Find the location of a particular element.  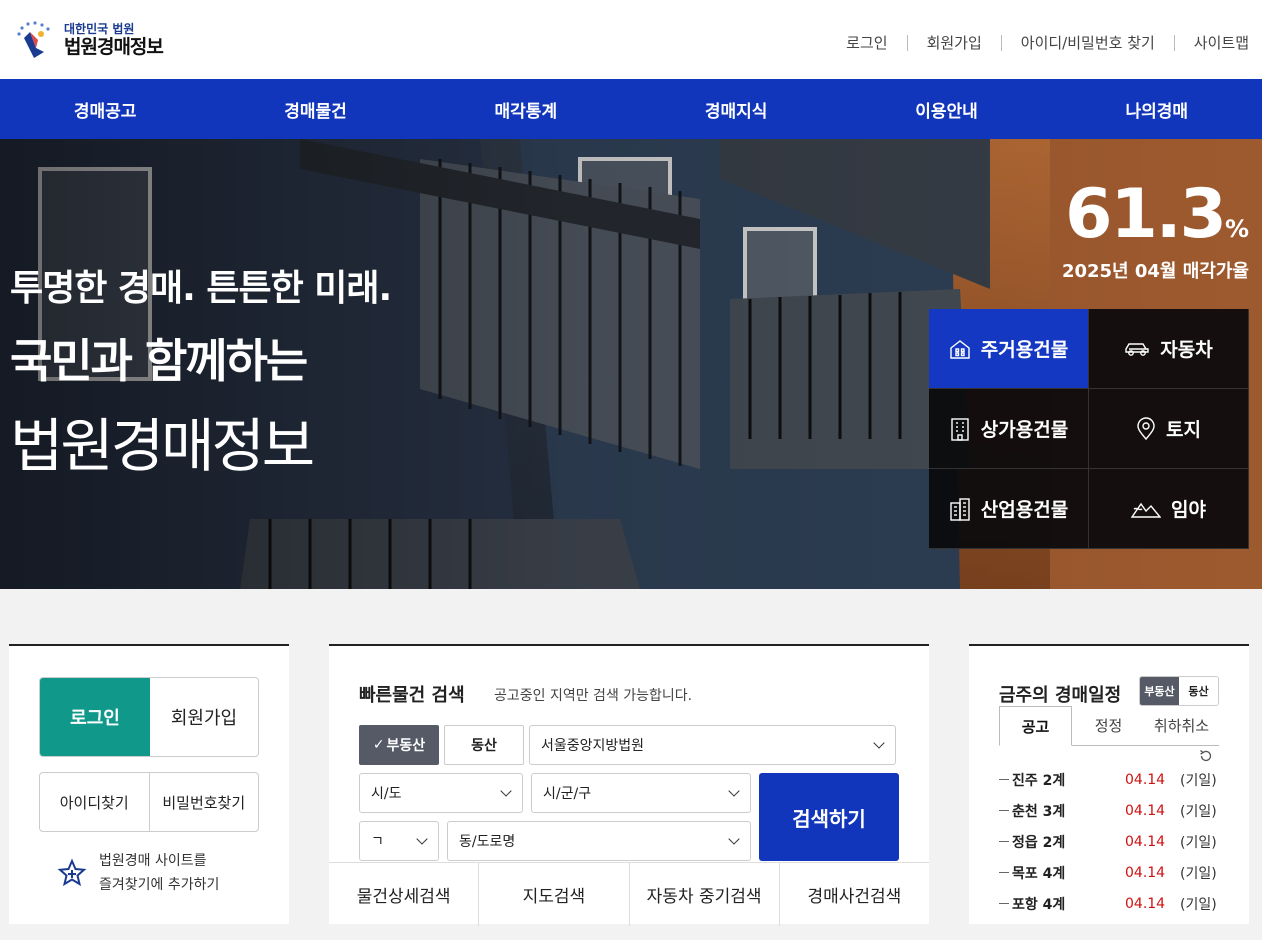

search-type-tabs: 물건상세검색 지도검색 자동차 중기검색 경매사건검색 is located at coordinates (629, 894).